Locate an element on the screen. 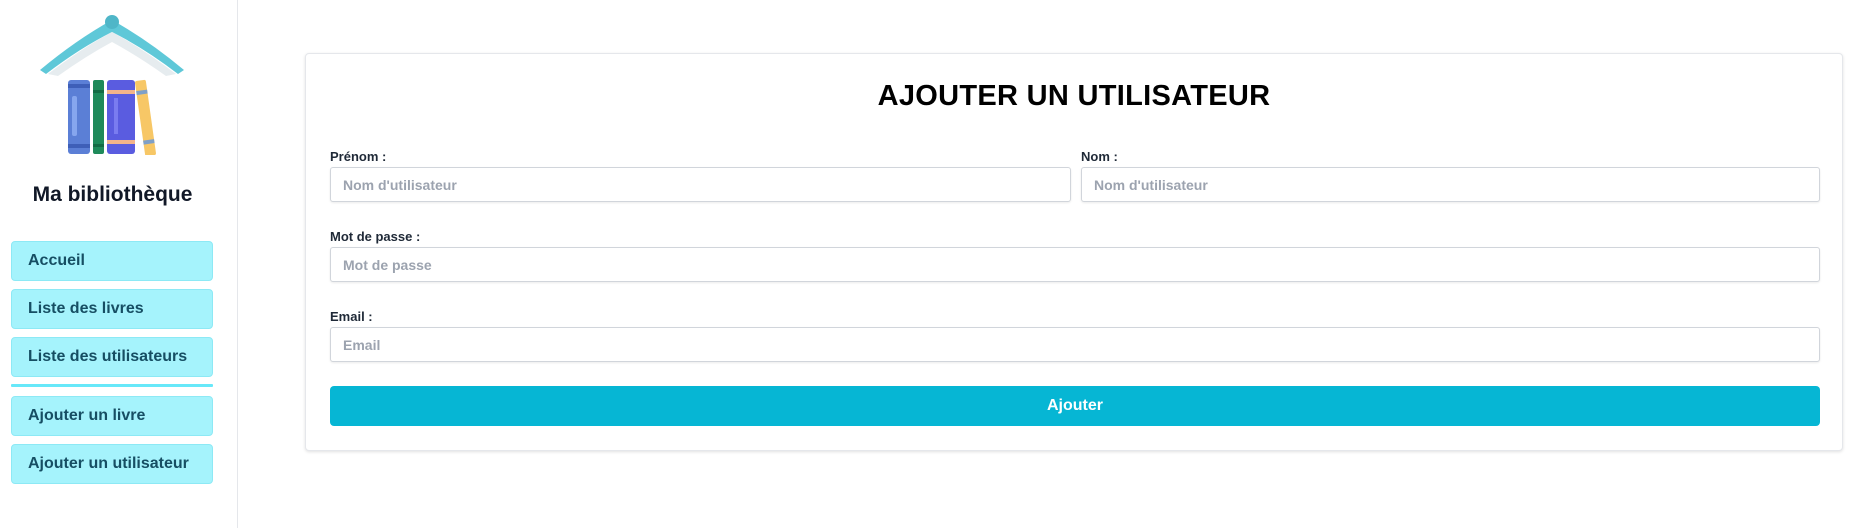 Image resolution: width=1871 pixels, height=528 pixels. book-stack-logo-icon is located at coordinates (112, 85).